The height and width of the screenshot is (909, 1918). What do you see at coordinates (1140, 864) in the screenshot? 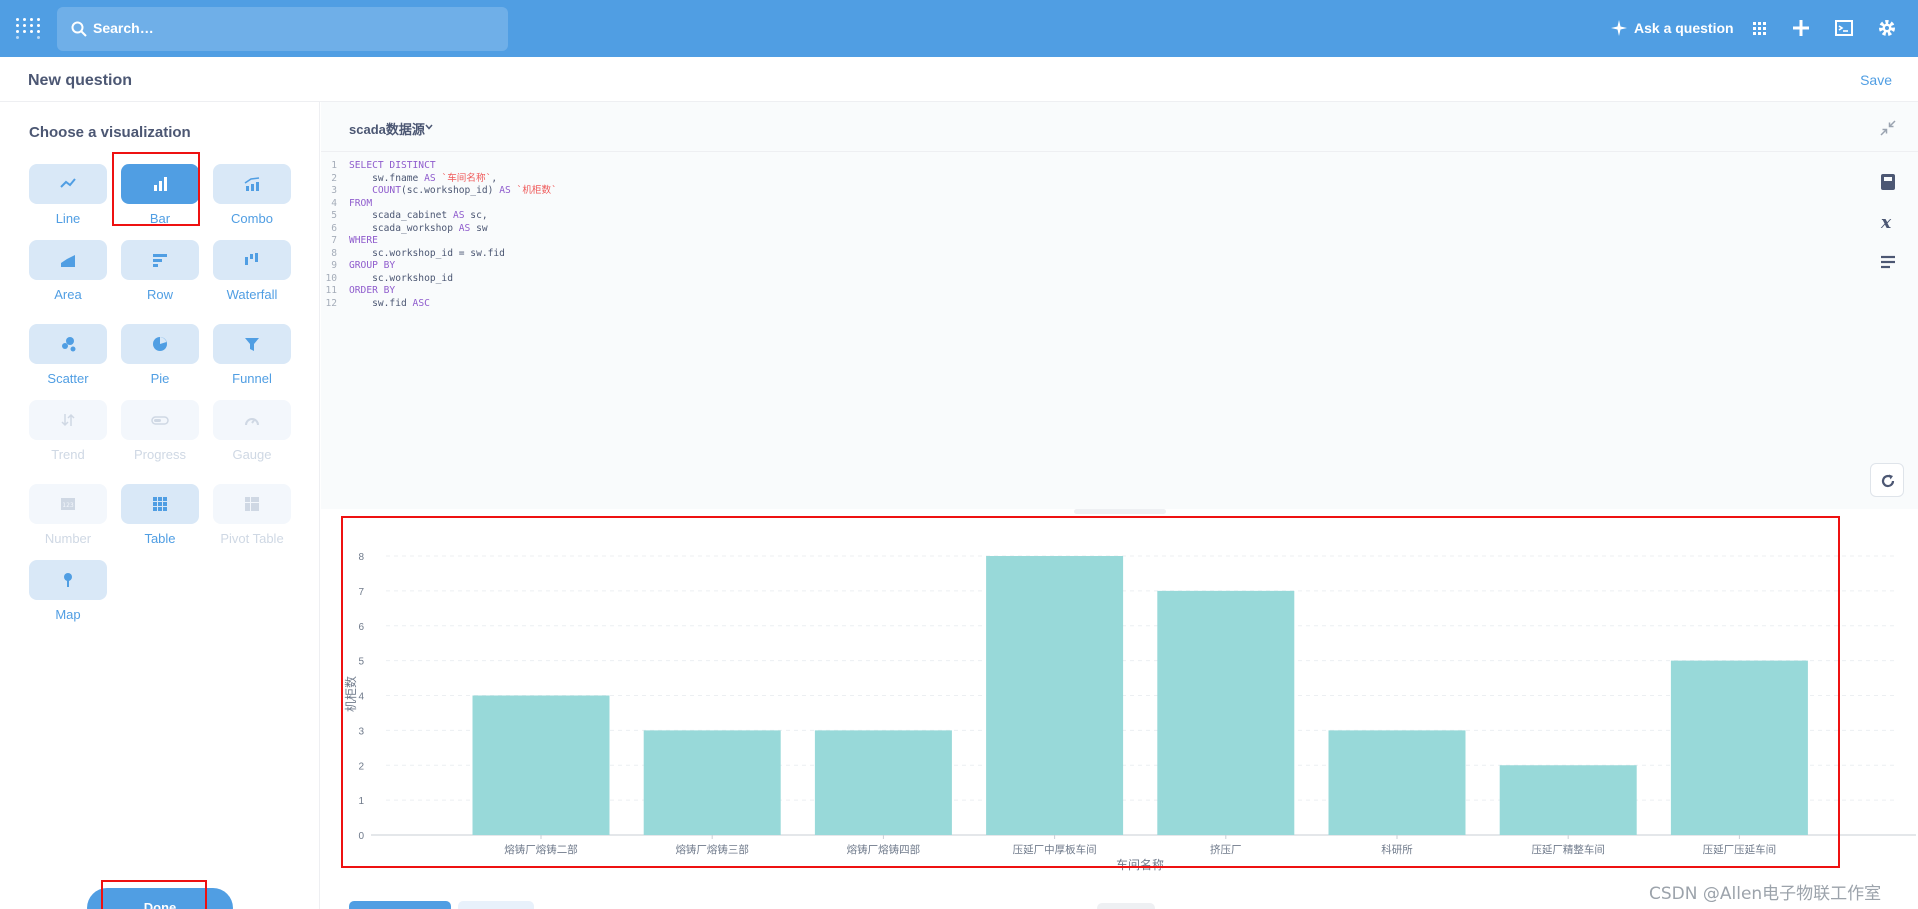
I see `x-axis-label: 车间名称` at bounding box center [1140, 864].